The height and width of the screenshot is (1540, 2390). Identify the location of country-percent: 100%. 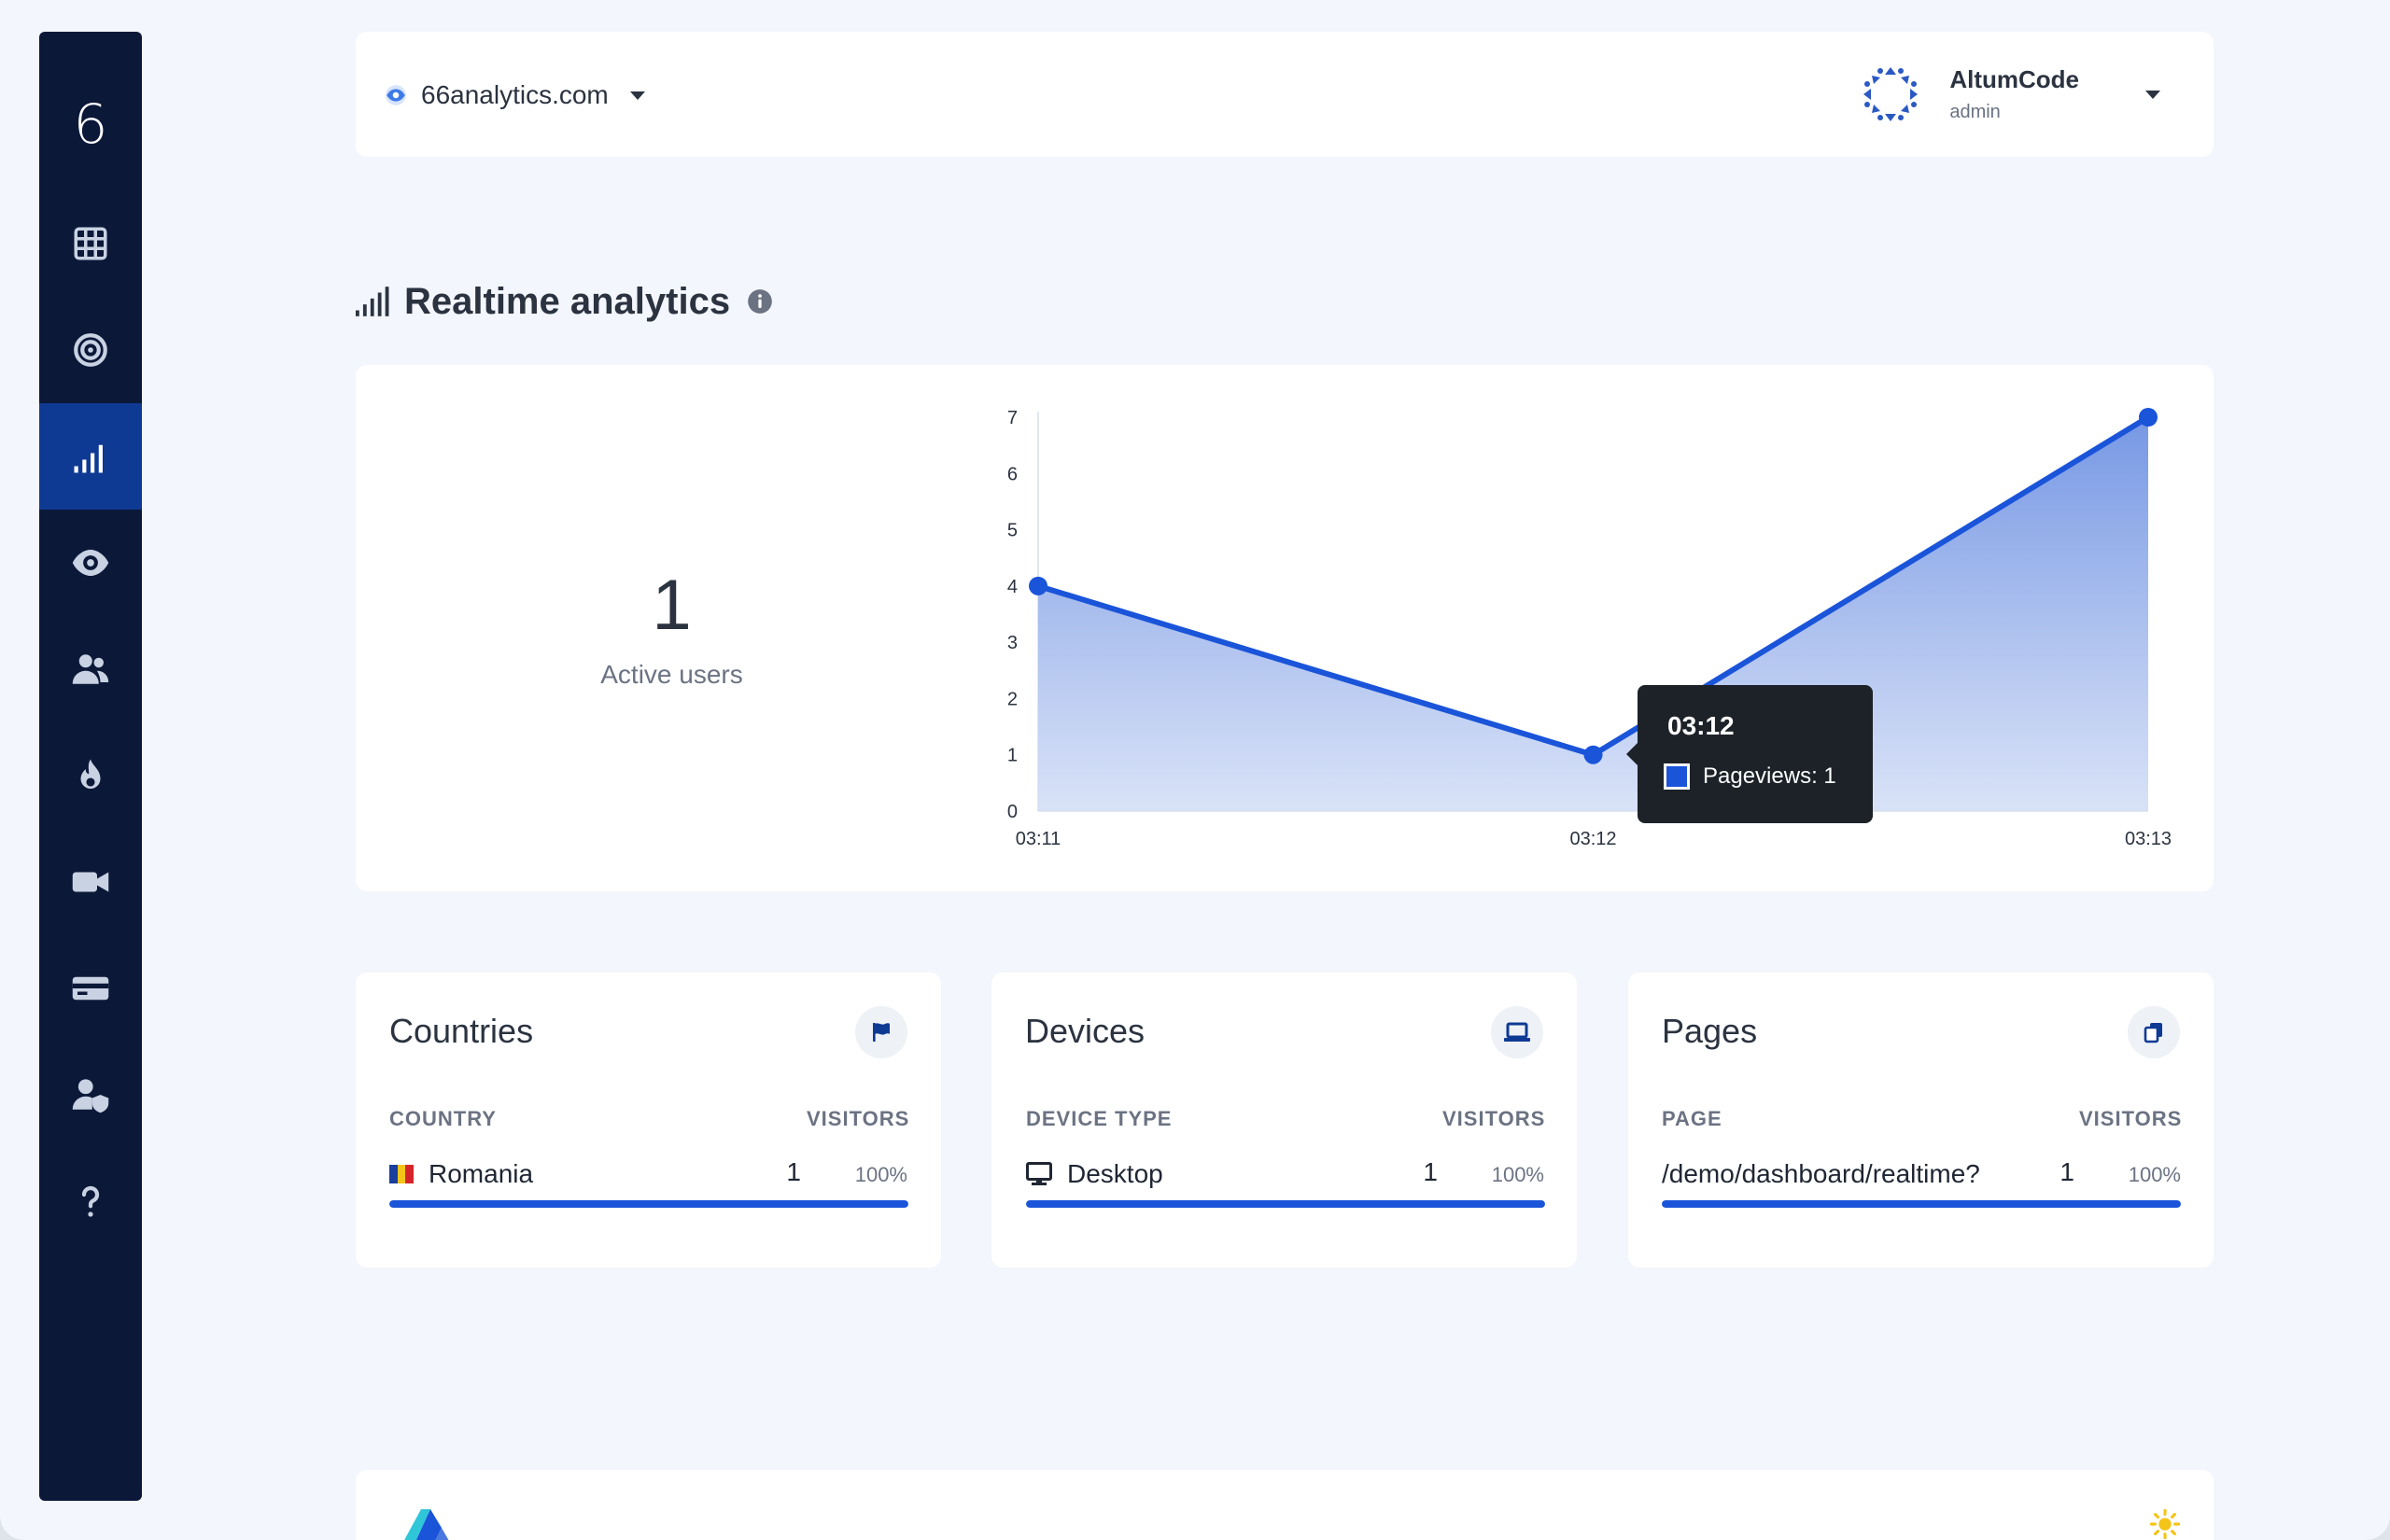
(880, 1174).